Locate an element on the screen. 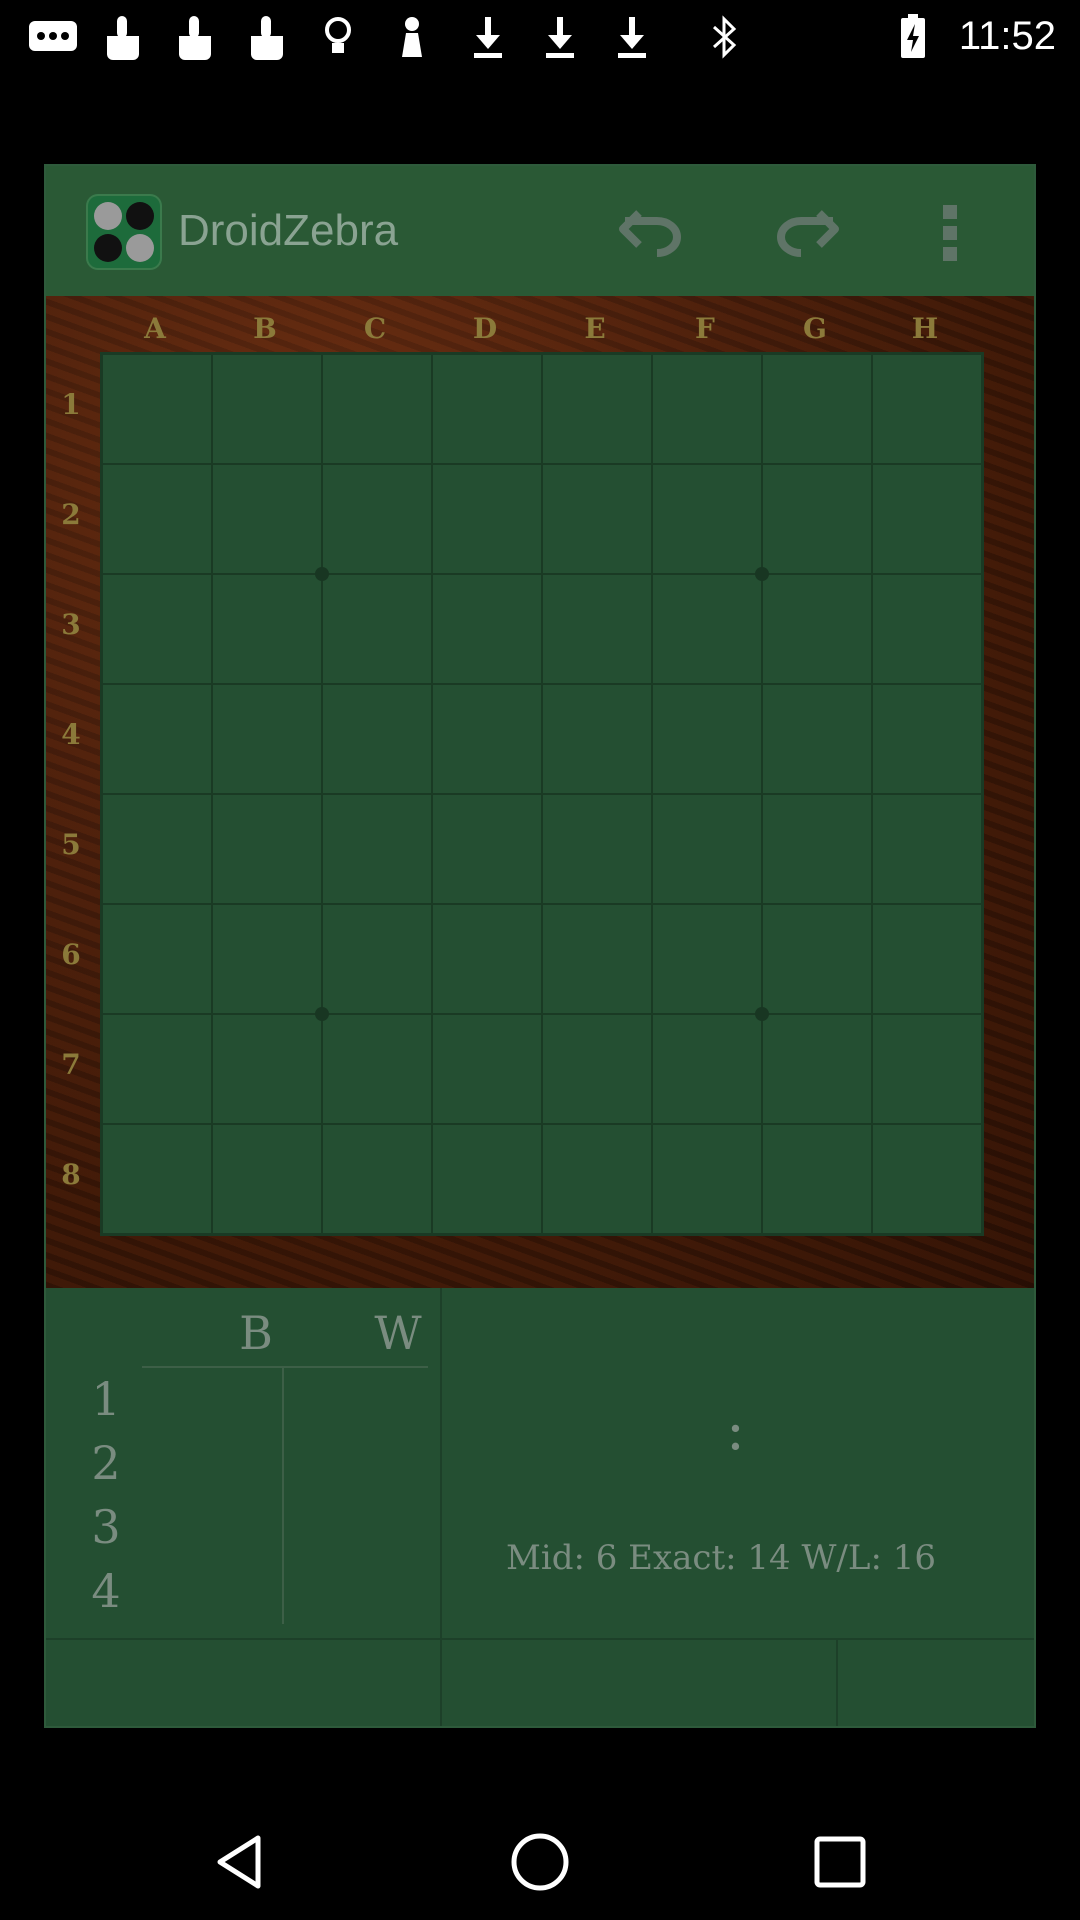 The height and width of the screenshot is (1920, 1080). row-label: 1 is located at coordinates (71, 404).